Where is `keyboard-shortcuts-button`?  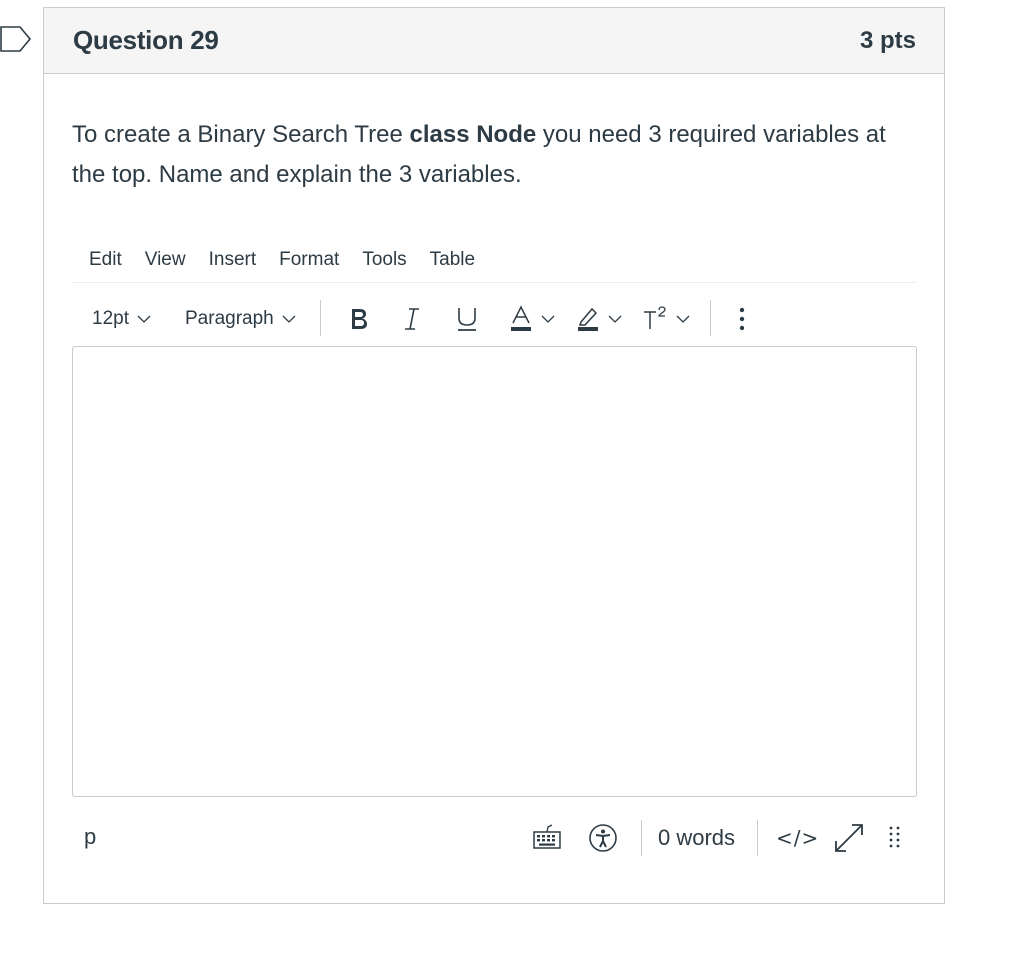
keyboard-shortcuts-button is located at coordinates (547, 838).